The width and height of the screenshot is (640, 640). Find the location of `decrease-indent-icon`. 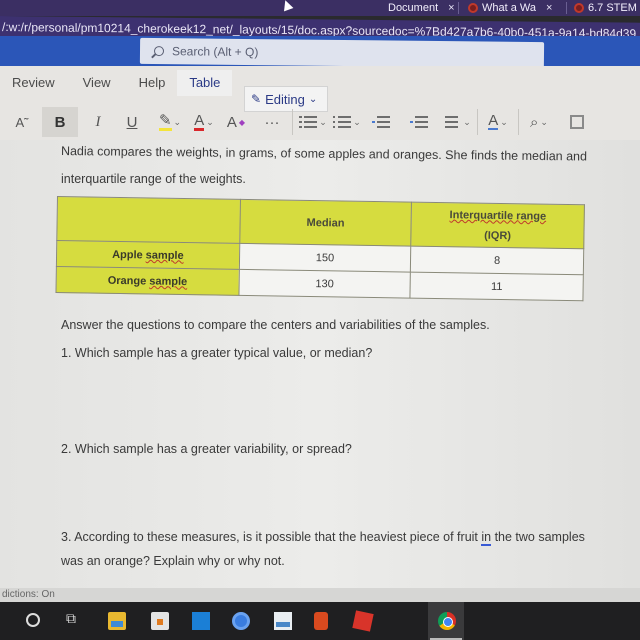

decrease-indent-icon is located at coordinates (381, 122).